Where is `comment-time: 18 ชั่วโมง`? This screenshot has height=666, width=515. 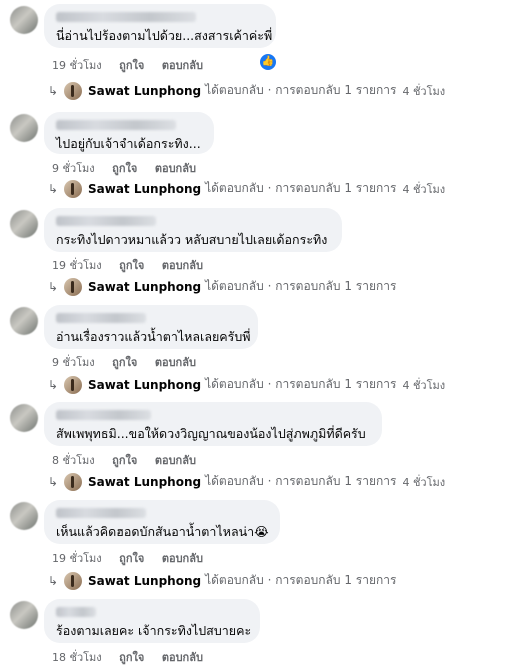
comment-time: 18 ชั่วโมง is located at coordinates (77, 657).